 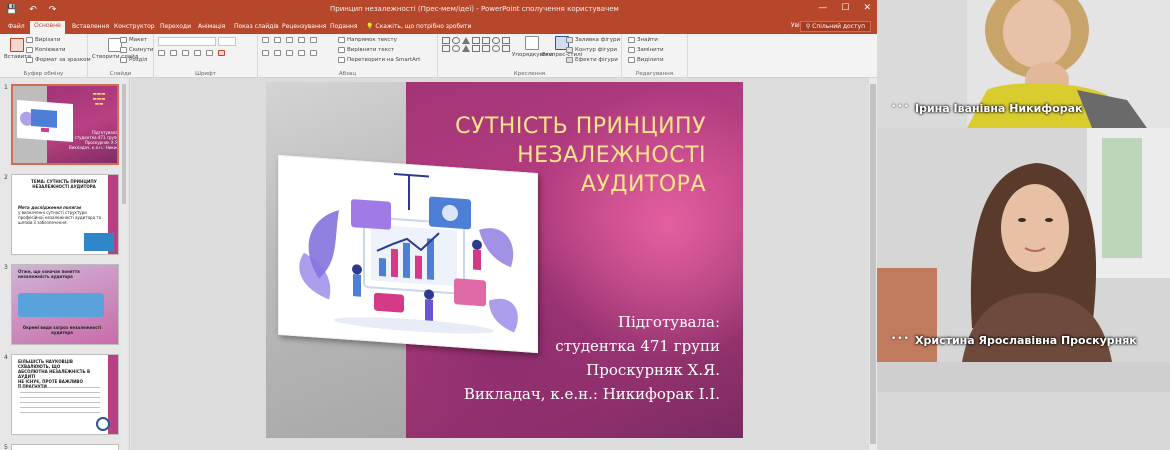 I want to click on line-shape-icon, so click(x=476, y=40).